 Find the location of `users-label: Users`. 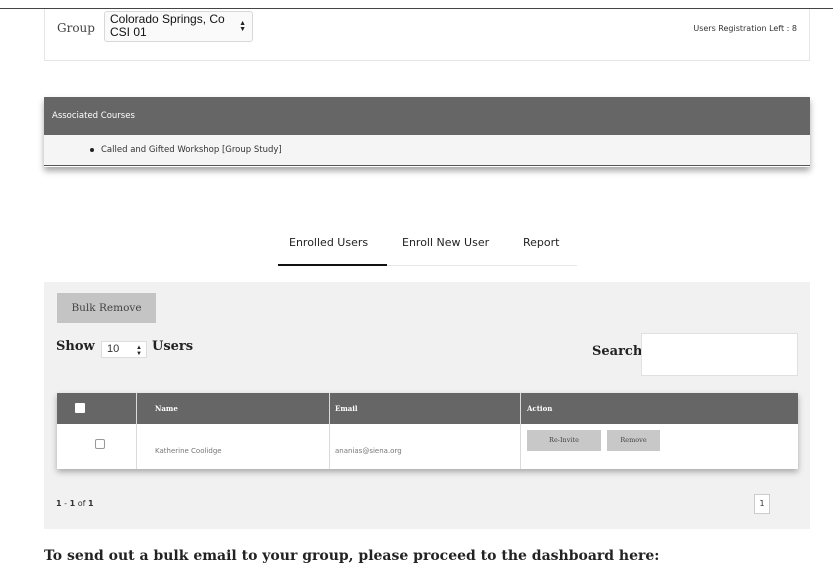

users-label: Users is located at coordinates (173, 346).